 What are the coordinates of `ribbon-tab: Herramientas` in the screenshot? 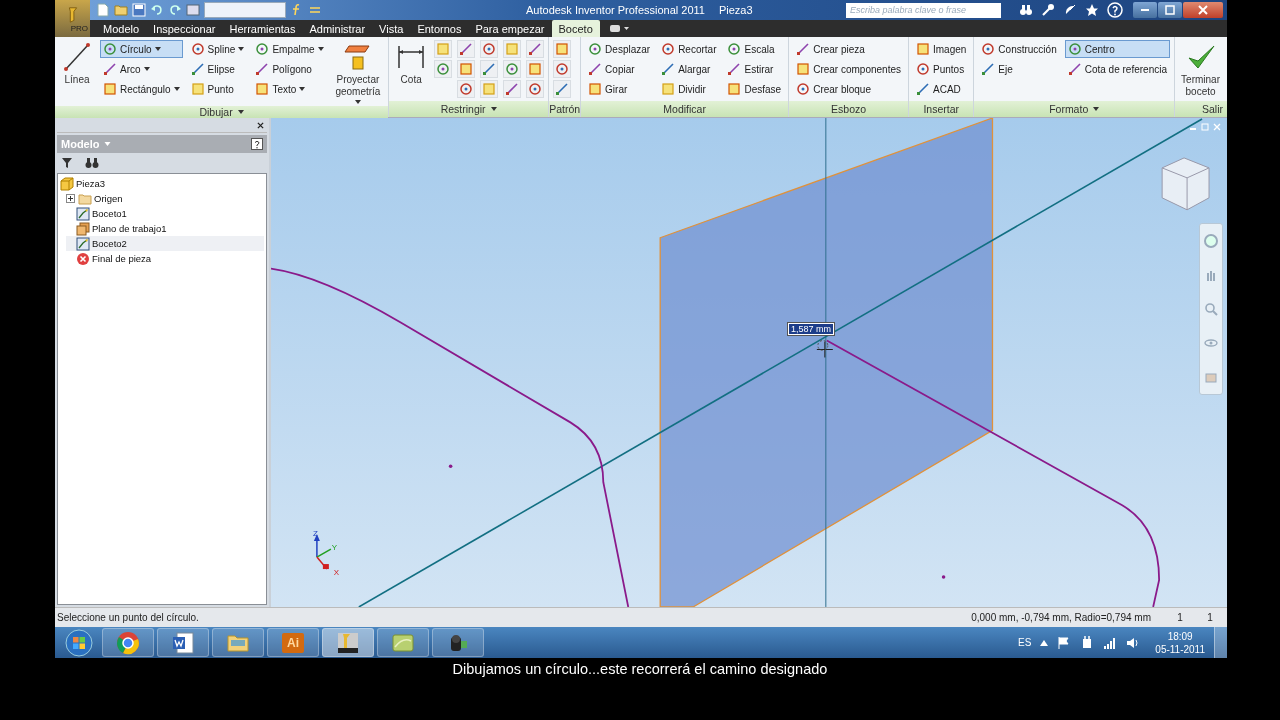 It's located at (262, 28).